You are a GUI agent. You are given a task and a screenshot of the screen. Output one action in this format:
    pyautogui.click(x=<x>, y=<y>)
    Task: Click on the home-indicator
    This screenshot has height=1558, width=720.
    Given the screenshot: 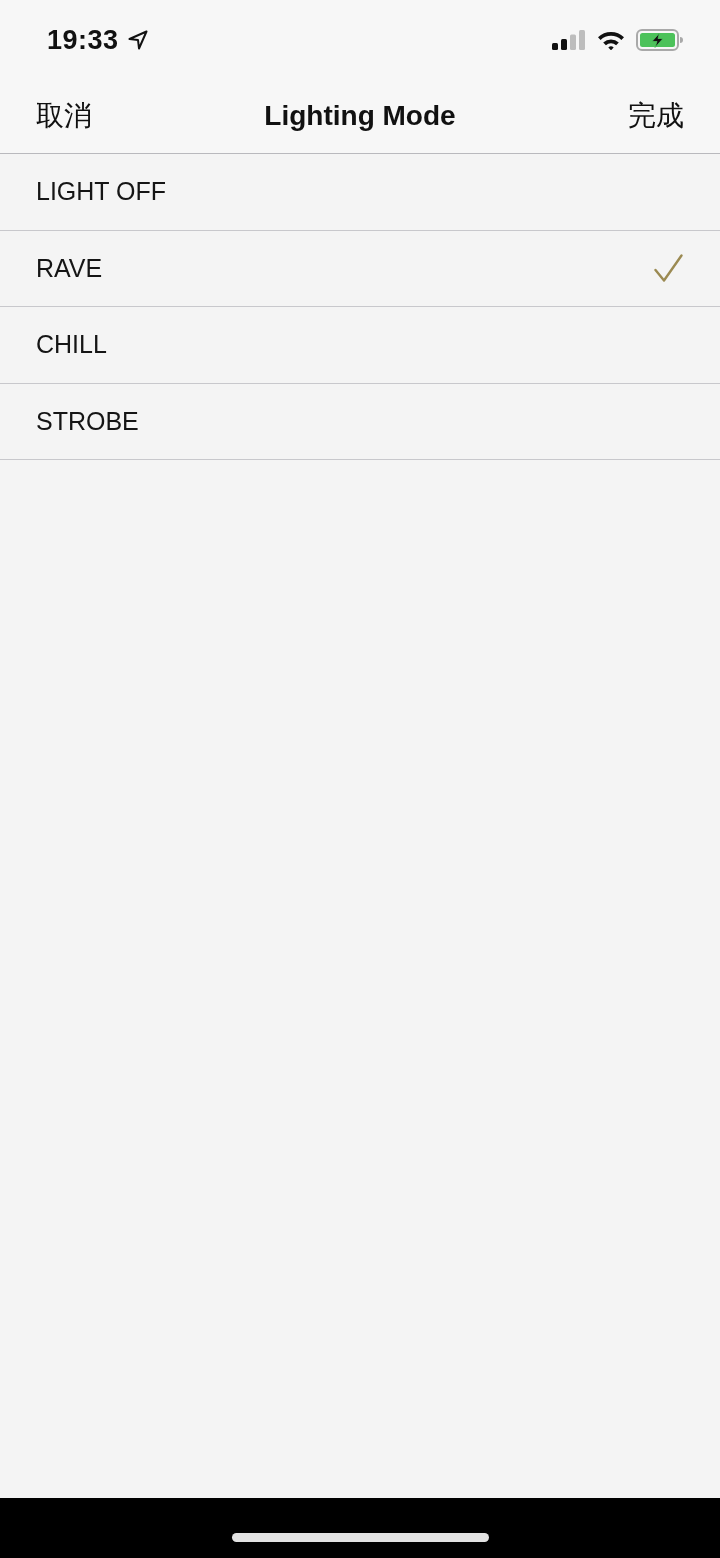 What is the action you would take?
    pyautogui.click(x=360, y=1537)
    